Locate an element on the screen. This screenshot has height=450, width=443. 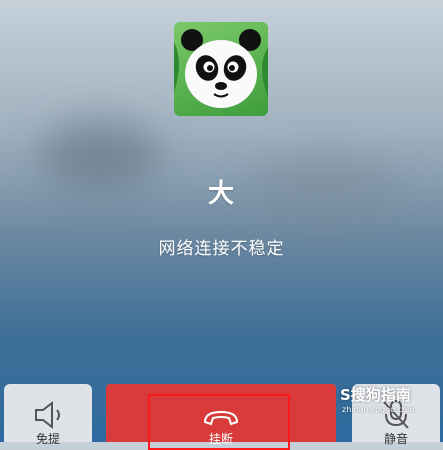
hang-up-icon is located at coordinates (221, 418).